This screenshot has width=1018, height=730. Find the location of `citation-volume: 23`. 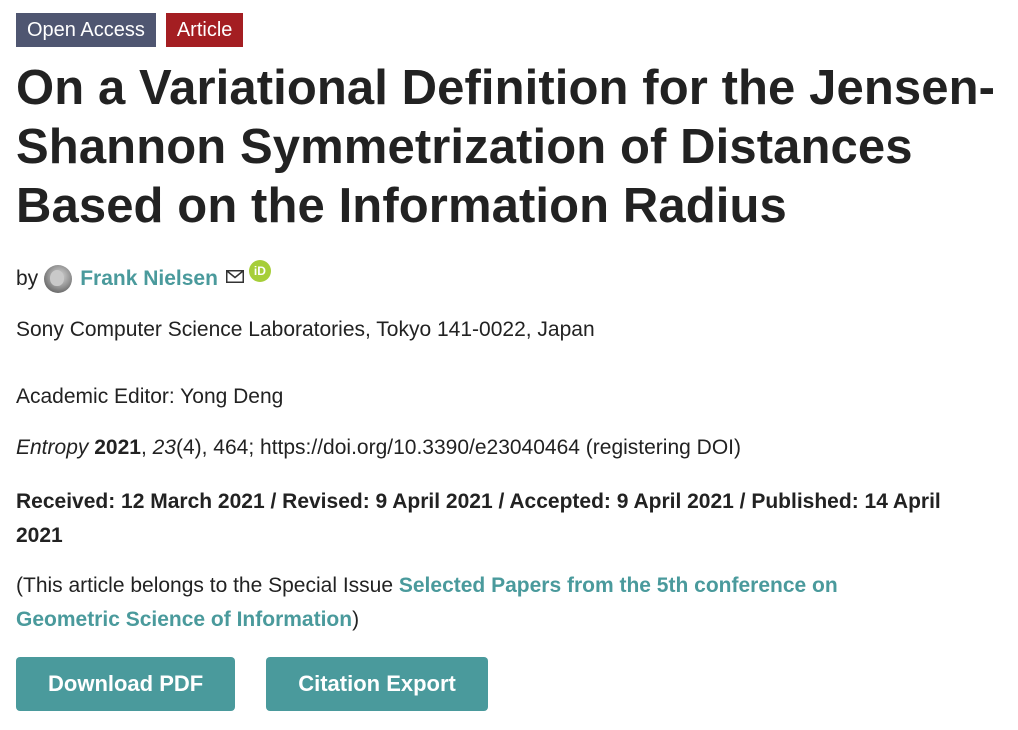

citation-volume: 23 is located at coordinates (164, 447).